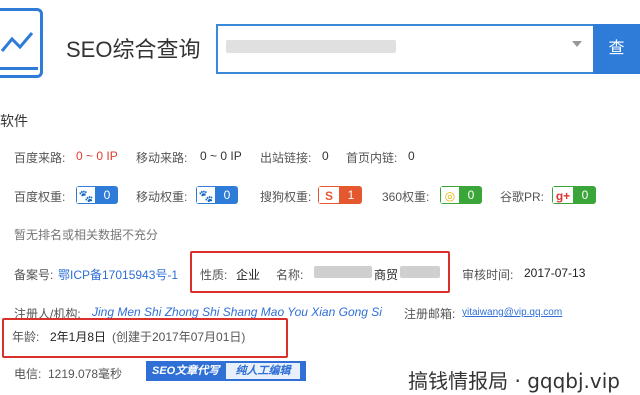 This screenshot has height=395, width=640. I want to click on nature-value: 企业, so click(248, 275).